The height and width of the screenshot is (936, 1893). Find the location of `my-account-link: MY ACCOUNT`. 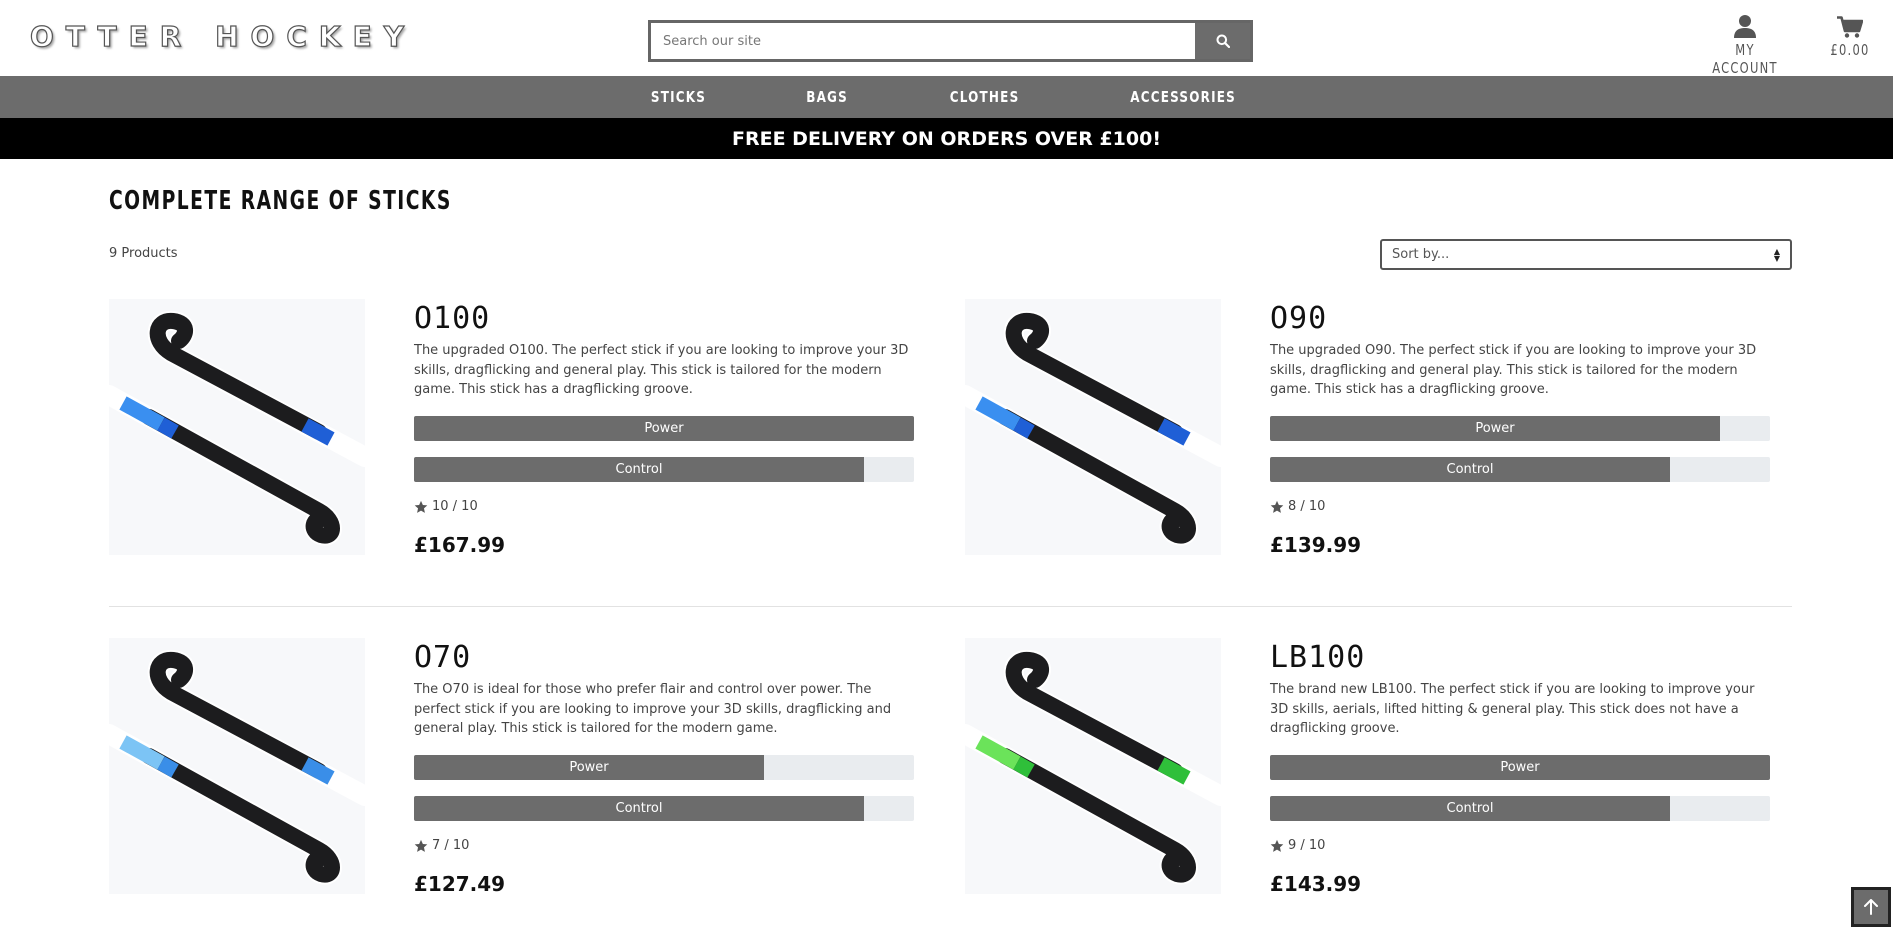

my-account-link: MY ACCOUNT is located at coordinates (1745, 44).